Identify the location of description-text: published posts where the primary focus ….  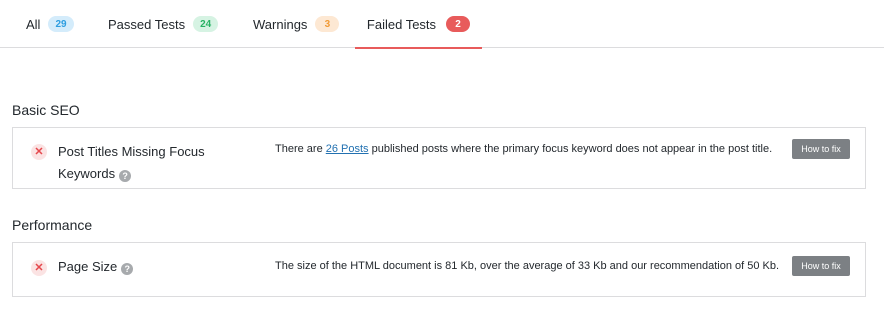
(570, 149).